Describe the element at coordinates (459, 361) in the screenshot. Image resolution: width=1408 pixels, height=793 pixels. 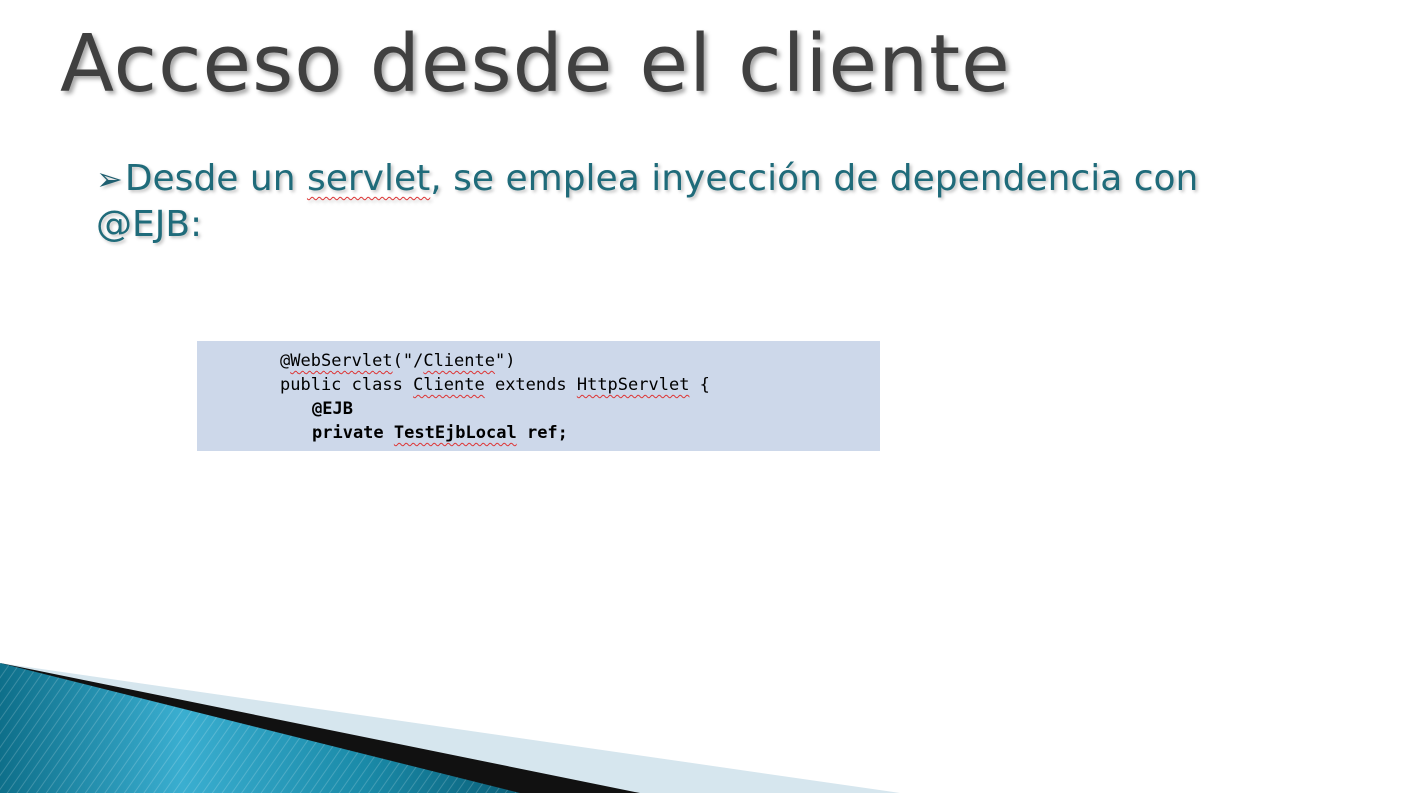
I see `code-path-cliente: Cliente` at that location.